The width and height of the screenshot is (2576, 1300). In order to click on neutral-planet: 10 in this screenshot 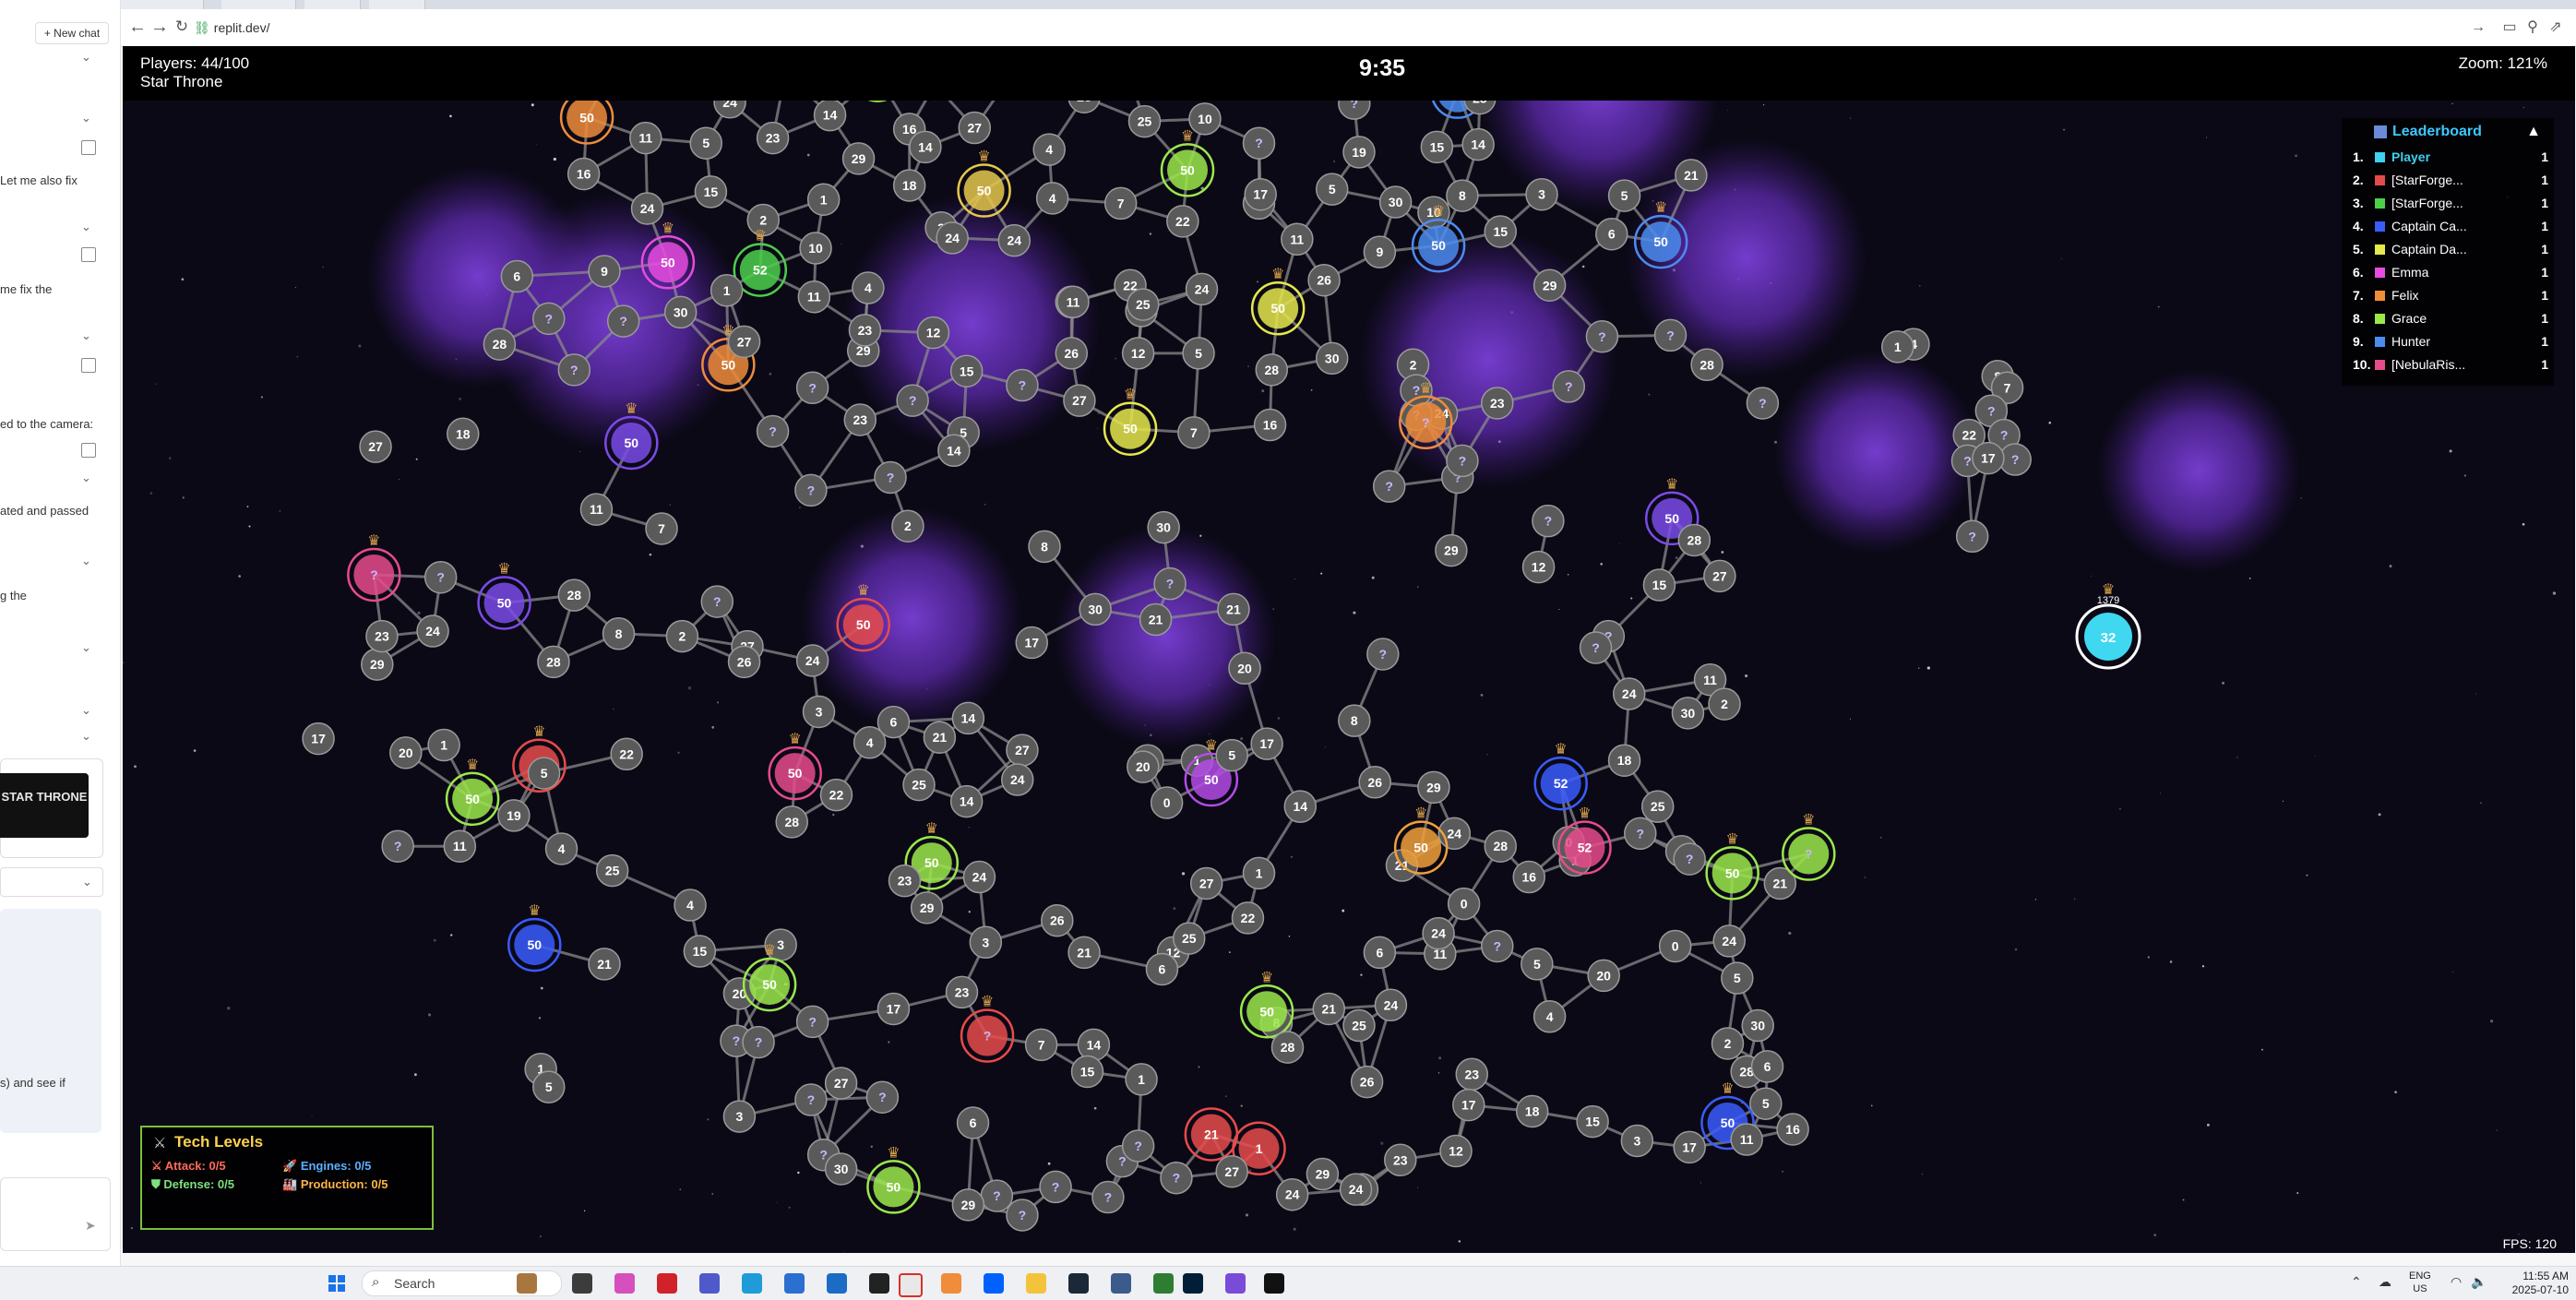, I will do `click(816, 249)`.